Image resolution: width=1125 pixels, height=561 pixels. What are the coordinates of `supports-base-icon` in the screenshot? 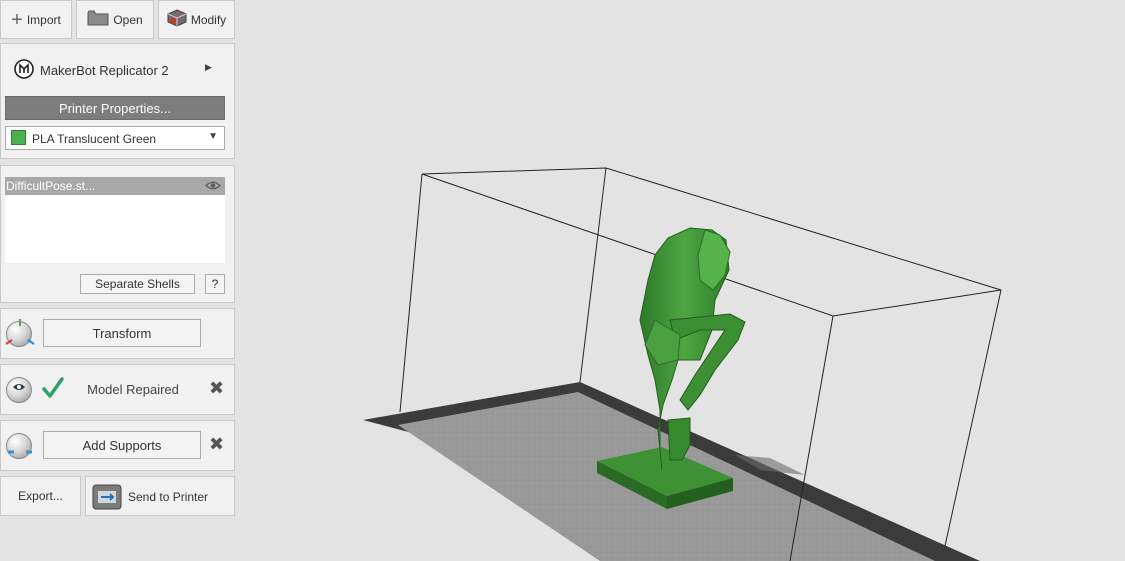 It's located at (20, 452).